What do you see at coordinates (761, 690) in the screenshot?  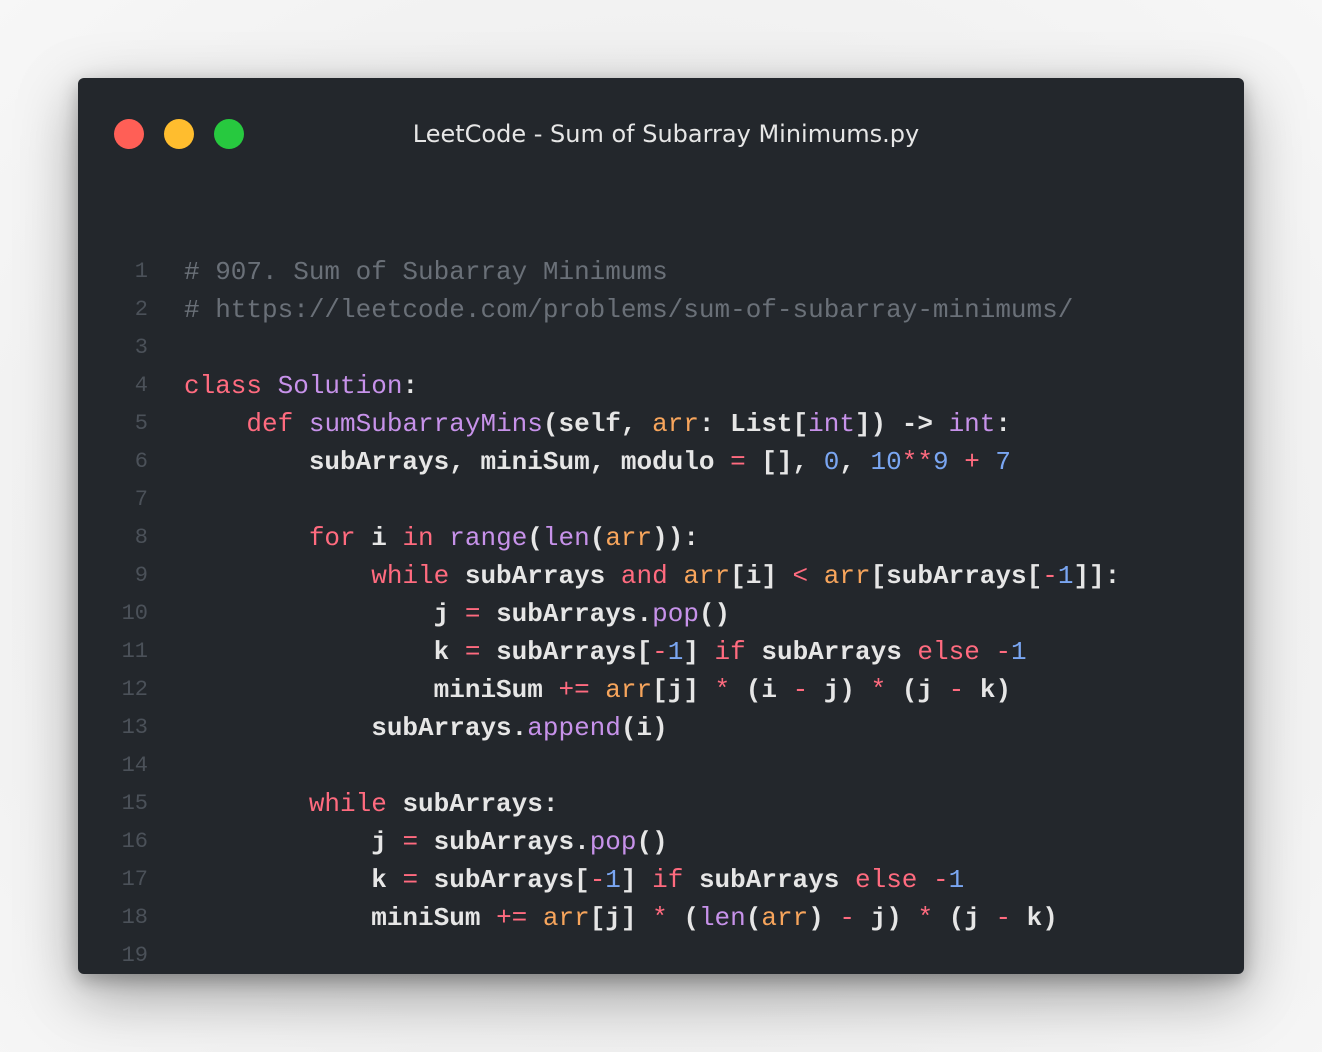 I see `code-token: (i` at bounding box center [761, 690].